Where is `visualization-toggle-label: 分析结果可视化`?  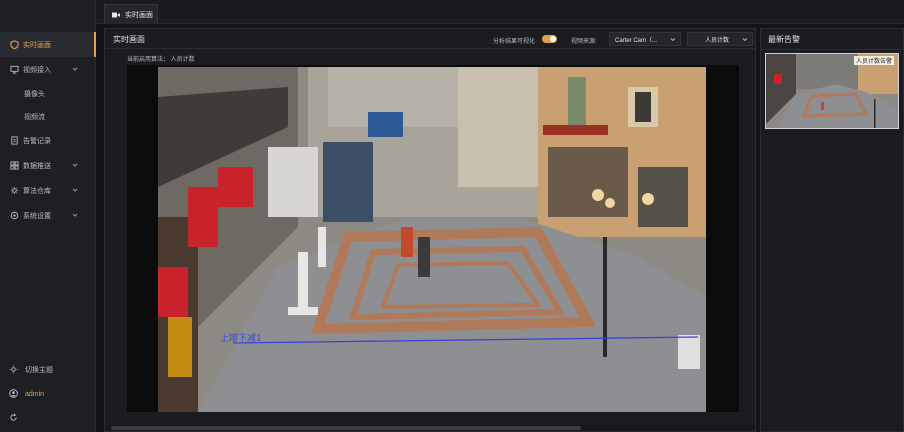
visualization-toggle-label: 分析结果可视化 is located at coordinates (514, 42).